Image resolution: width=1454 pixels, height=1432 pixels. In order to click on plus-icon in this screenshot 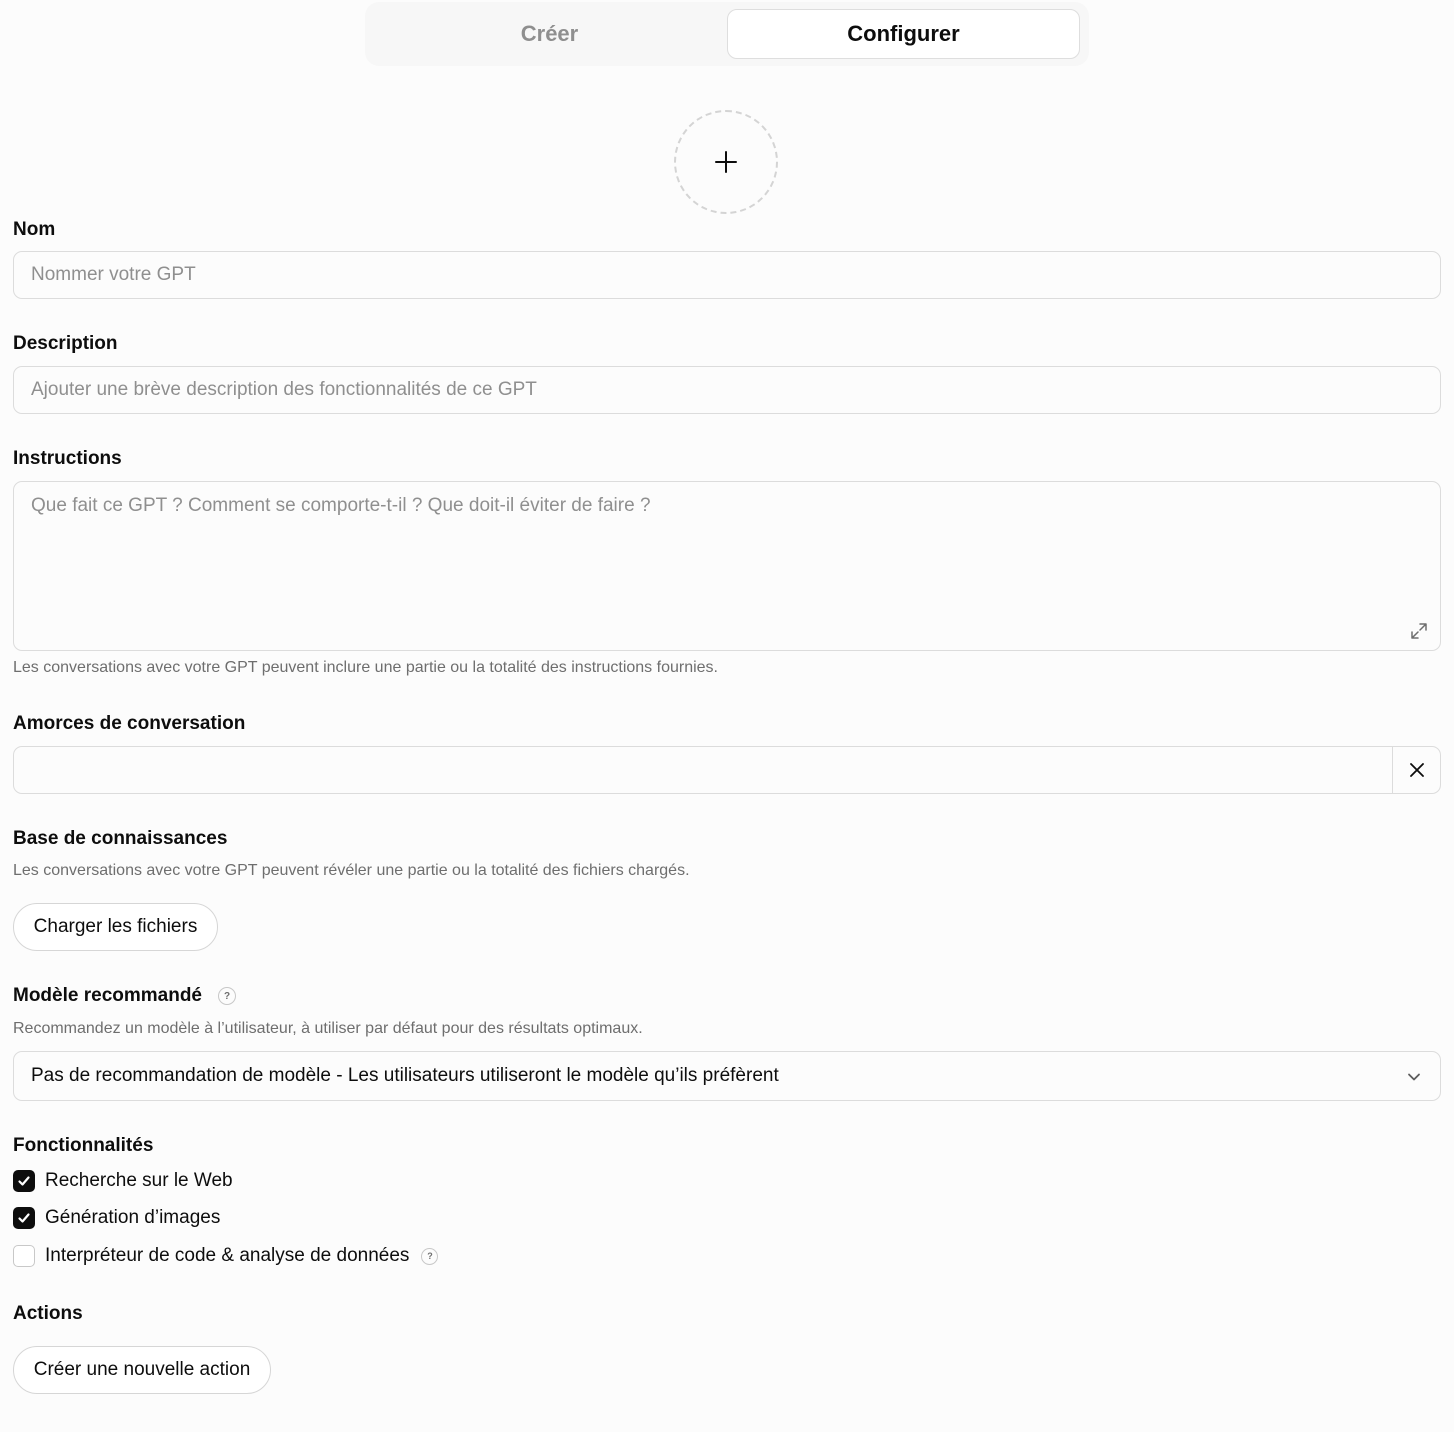, I will do `click(726, 162)`.